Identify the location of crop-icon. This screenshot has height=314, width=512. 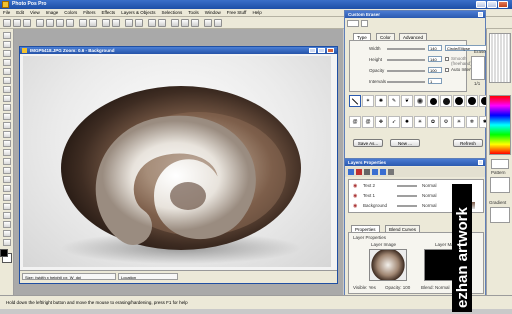
(152, 23).